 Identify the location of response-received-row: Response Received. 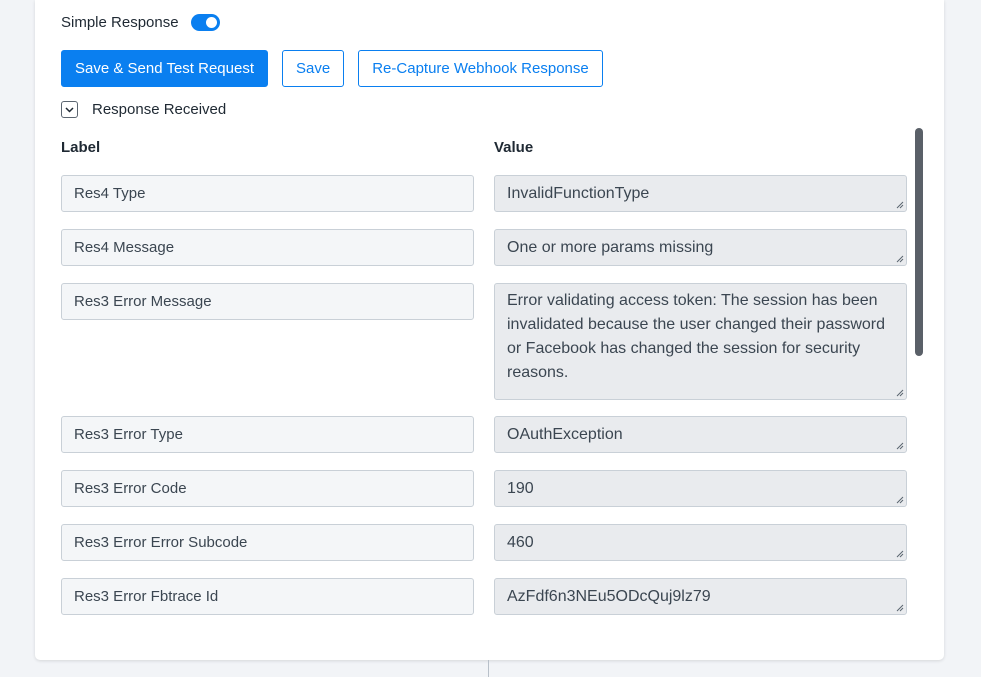
(143, 109).